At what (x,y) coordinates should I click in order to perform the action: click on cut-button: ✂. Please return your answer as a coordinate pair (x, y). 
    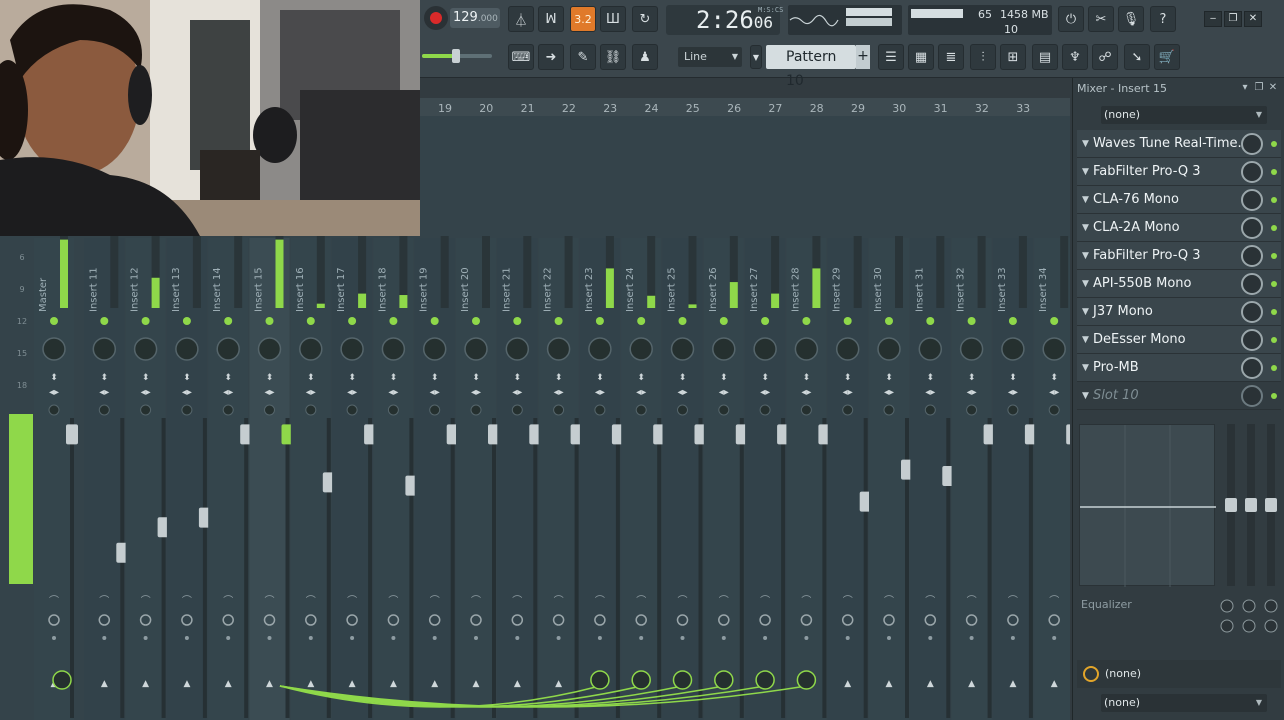
    Looking at the image, I should click on (1101, 19).